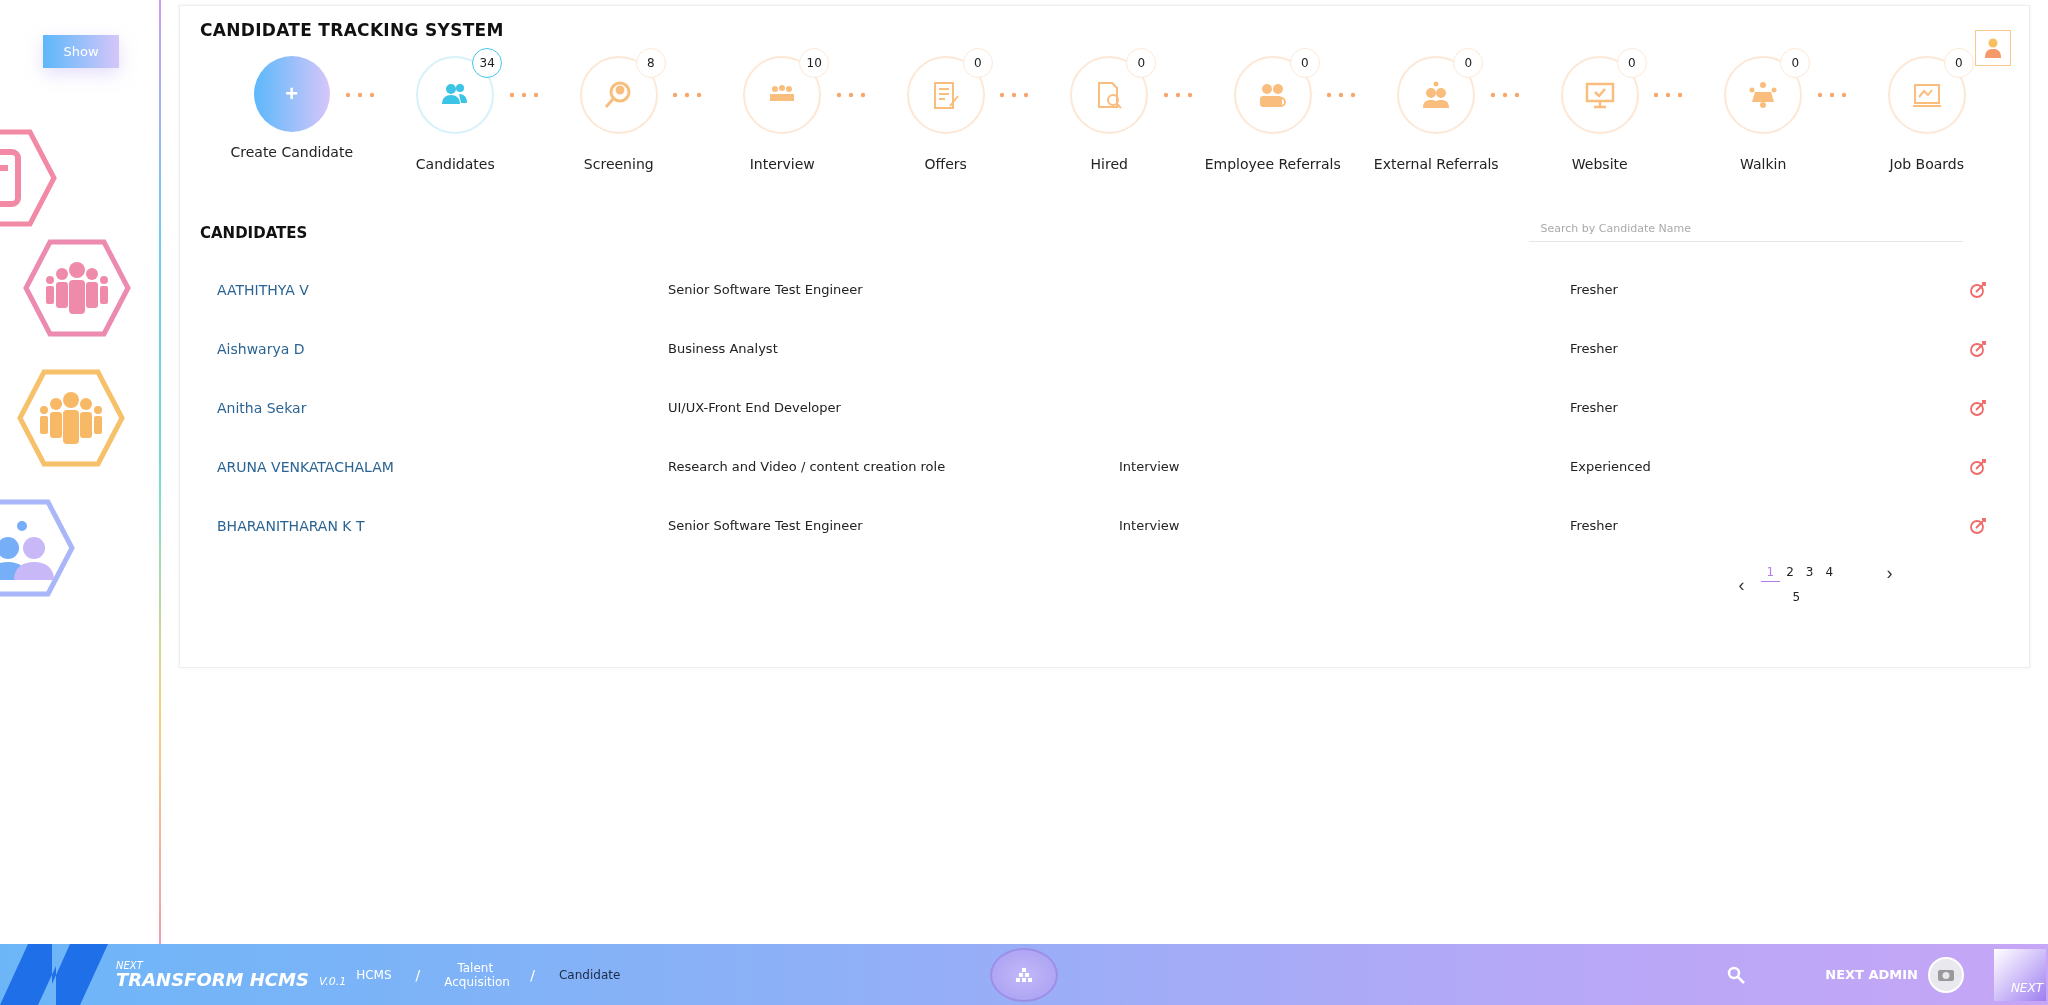 The width and height of the screenshot is (2048, 1005). Describe the element at coordinates (723, 348) in the screenshot. I see `role-cell-text: Business Analyst` at that location.